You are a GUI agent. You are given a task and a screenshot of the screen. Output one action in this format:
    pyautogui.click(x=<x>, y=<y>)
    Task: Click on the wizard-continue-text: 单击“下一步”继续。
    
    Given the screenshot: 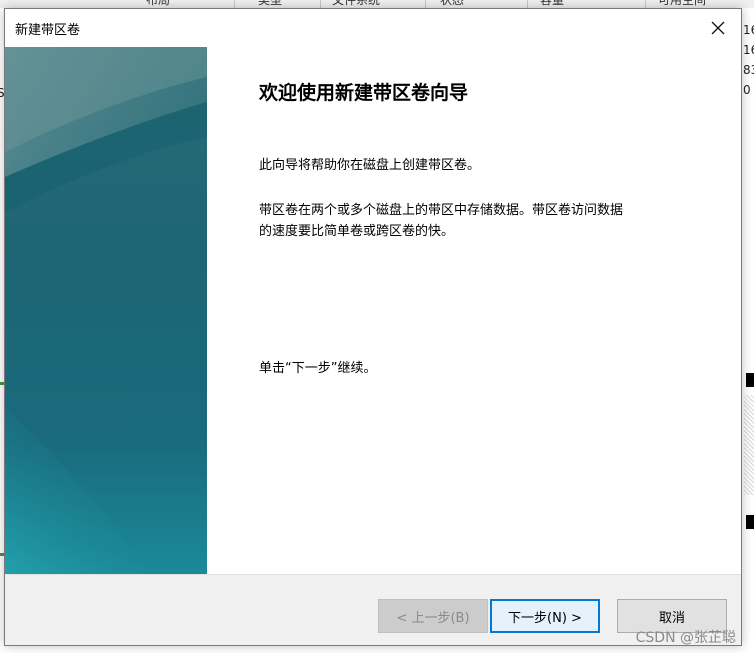 What is the action you would take?
    pyautogui.click(x=318, y=368)
    